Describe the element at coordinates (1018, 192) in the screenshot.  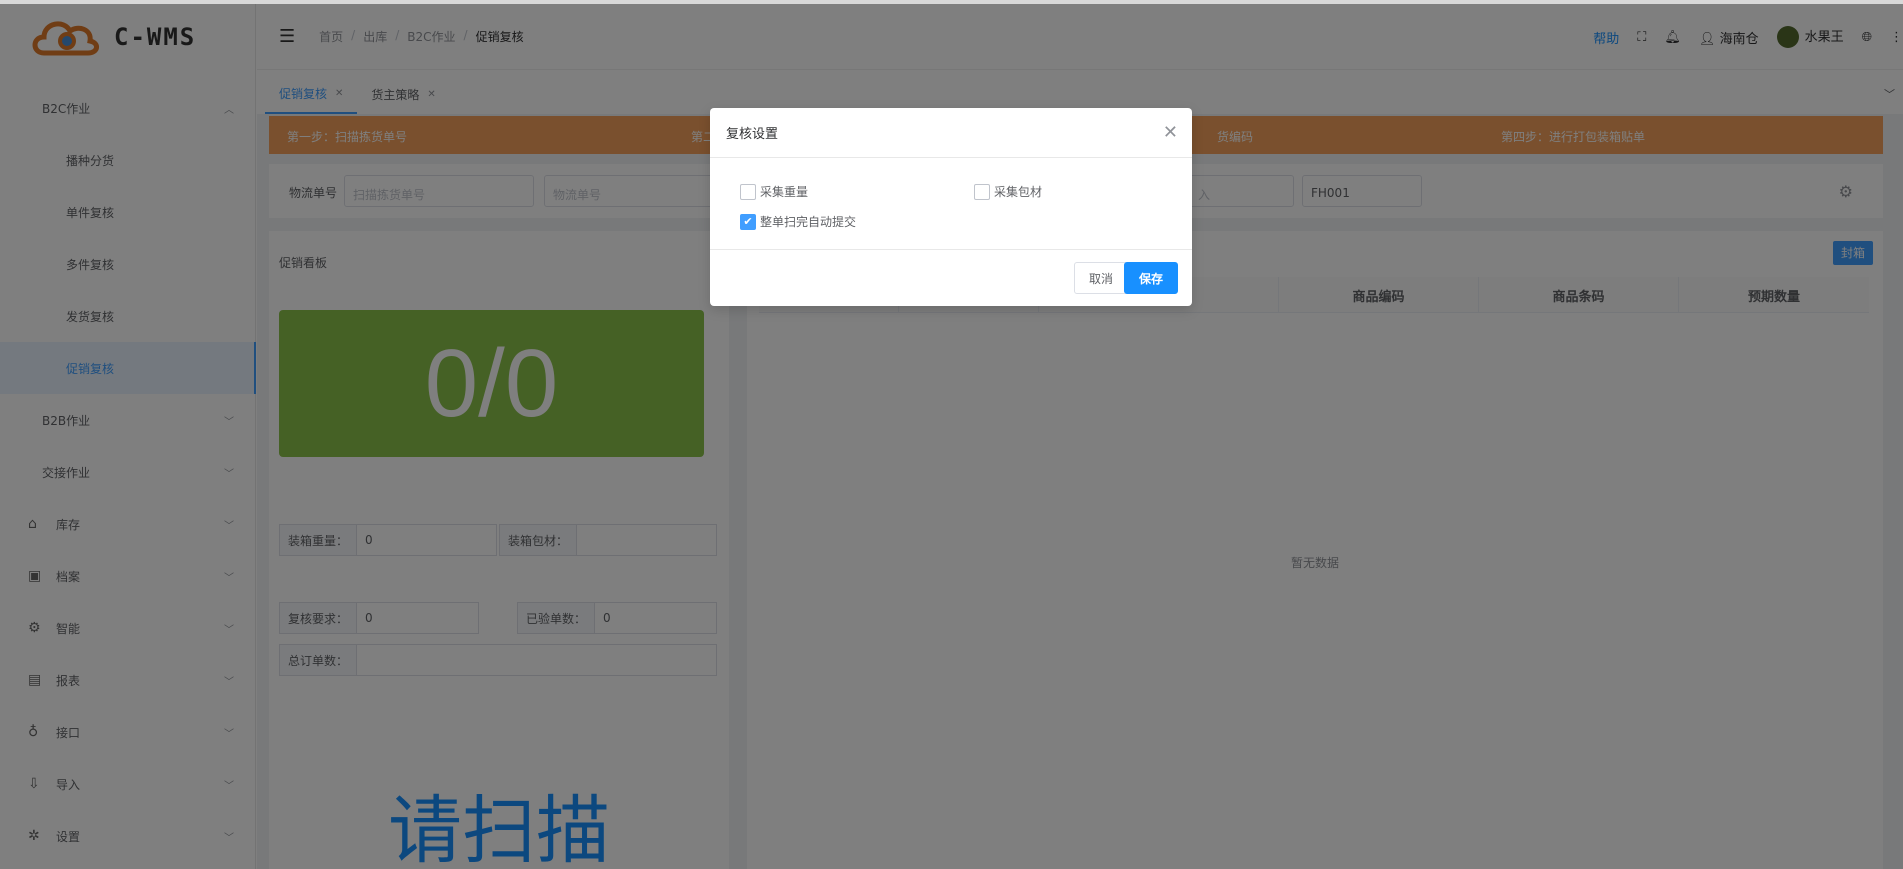
I see `checkbox-label: 采集包材` at that location.